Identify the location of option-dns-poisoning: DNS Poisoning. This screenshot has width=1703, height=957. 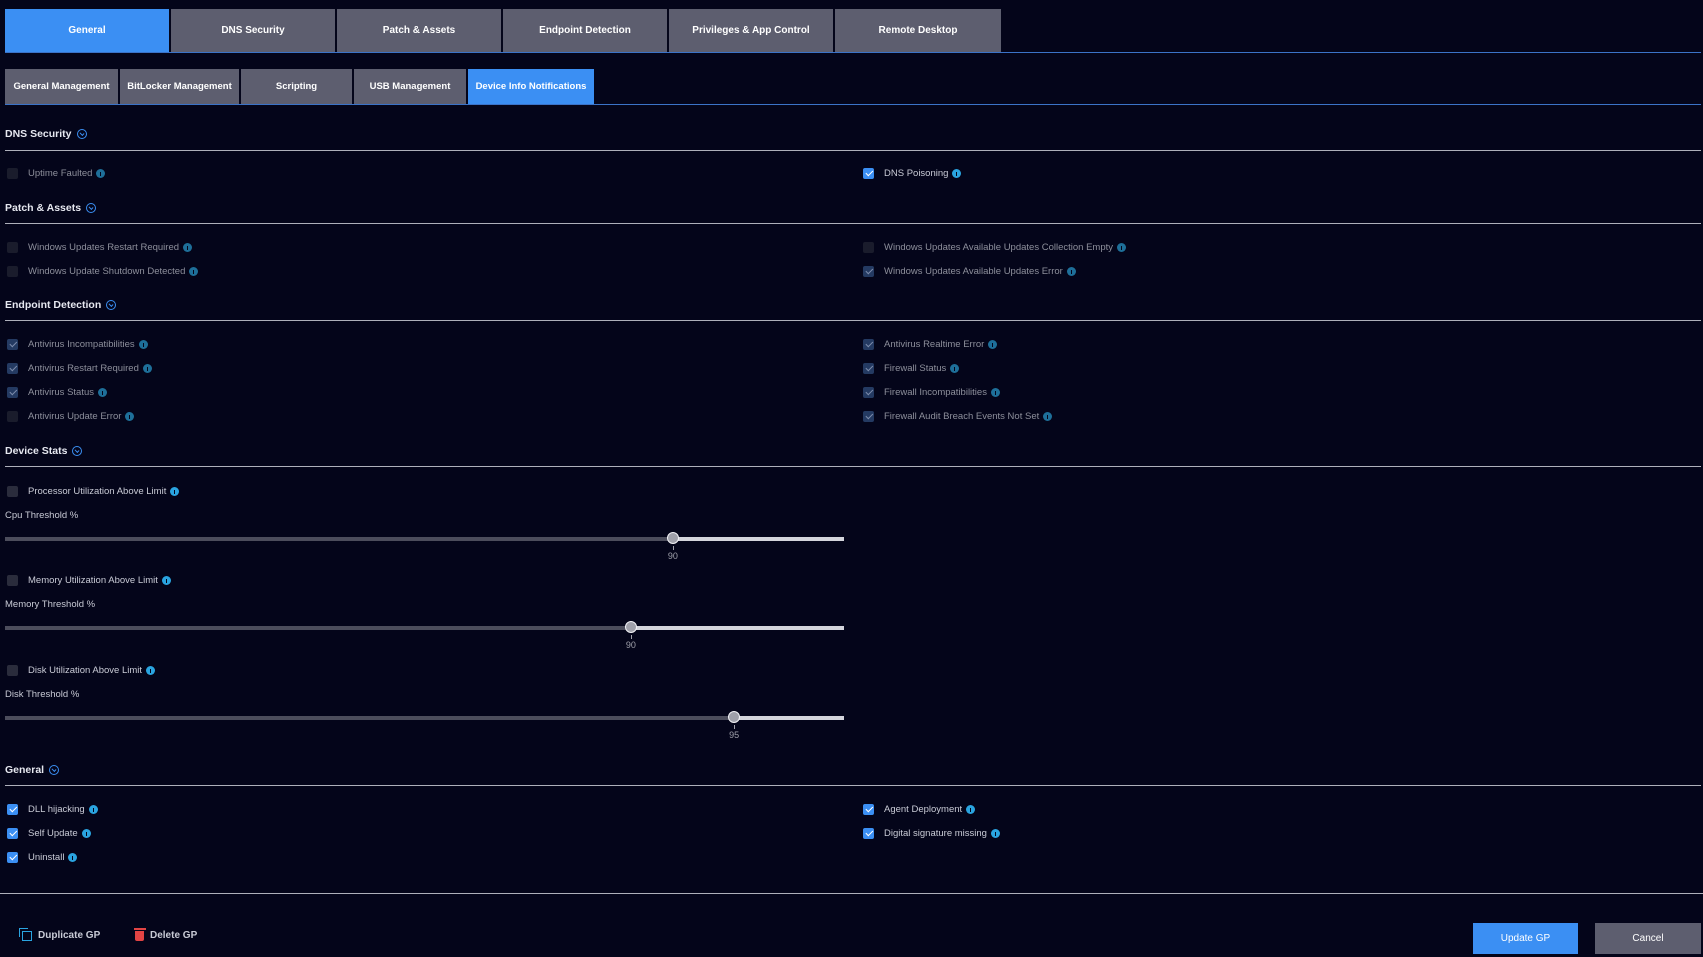
(912, 173).